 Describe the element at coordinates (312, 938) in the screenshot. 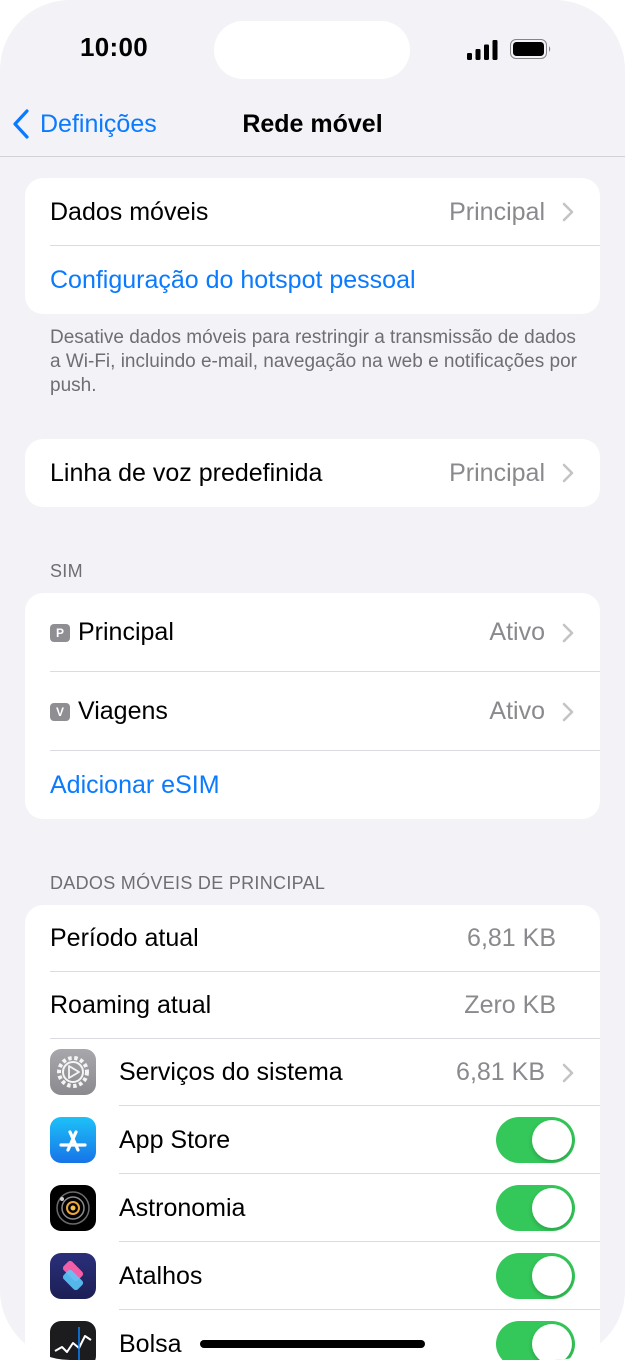

I see `current-period-row: Período atual 6,81 KB` at that location.